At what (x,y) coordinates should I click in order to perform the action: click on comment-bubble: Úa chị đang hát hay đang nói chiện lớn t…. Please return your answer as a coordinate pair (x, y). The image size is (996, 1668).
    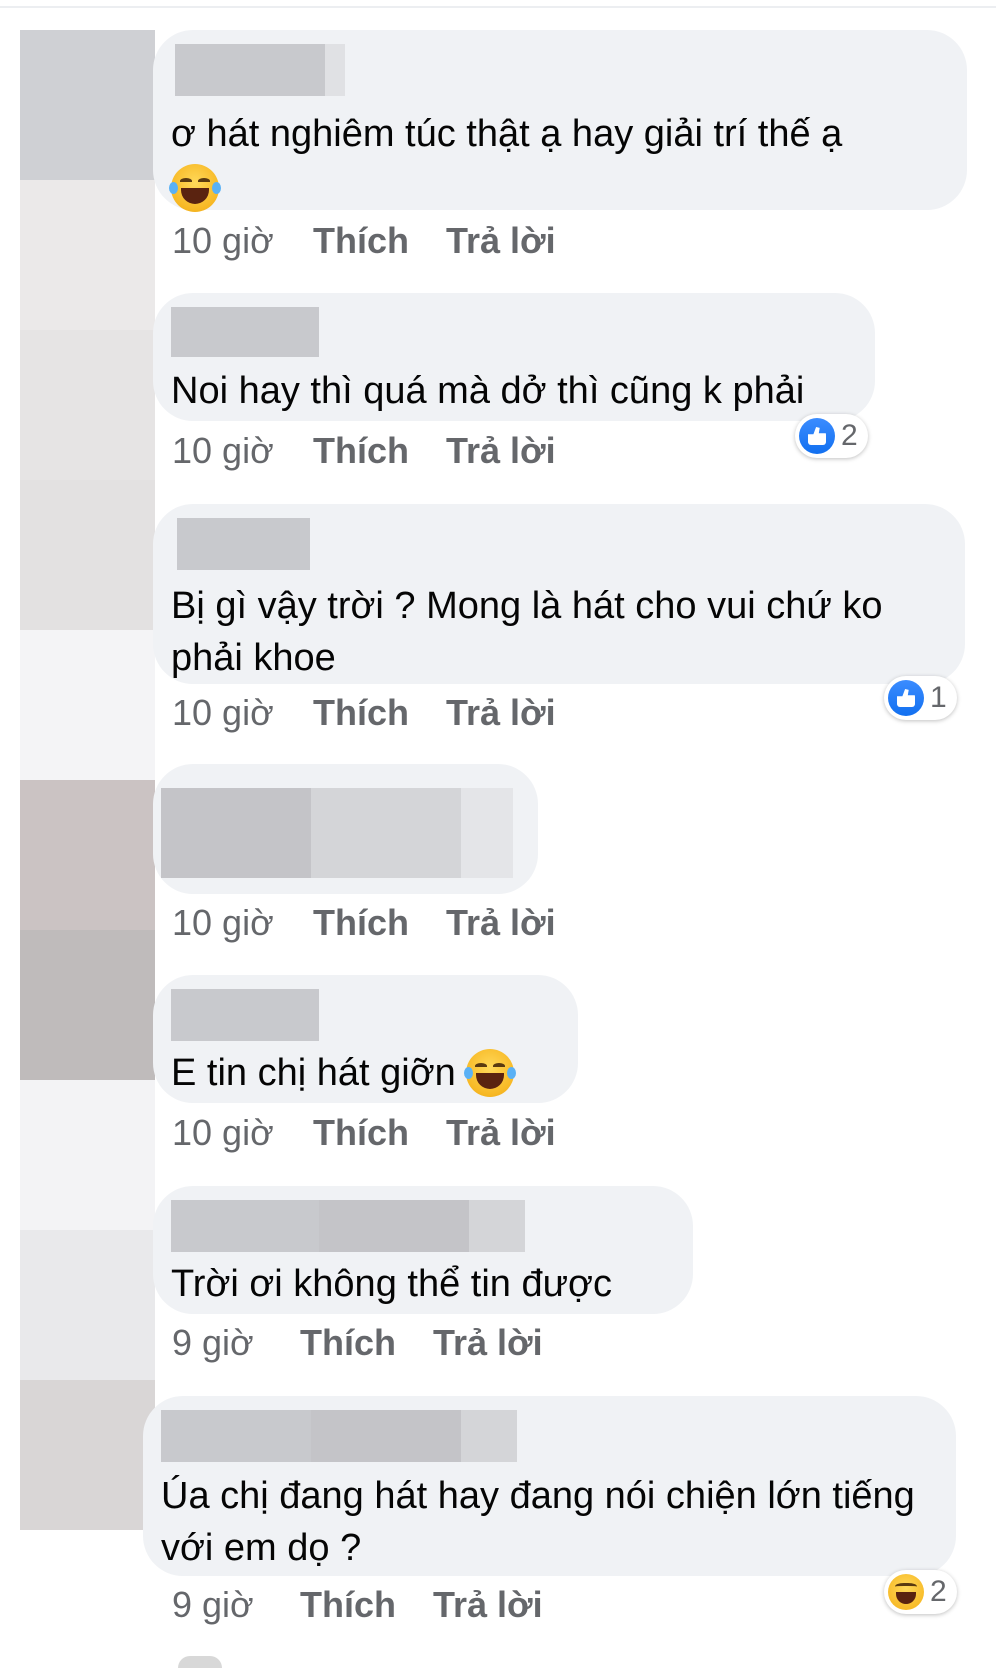
    Looking at the image, I should click on (549, 1486).